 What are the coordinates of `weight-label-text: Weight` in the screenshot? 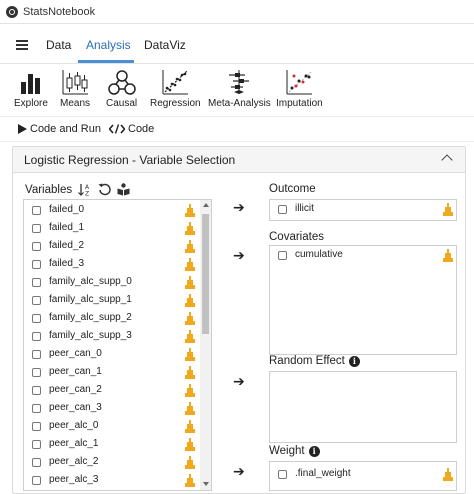 It's located at (287, 451).